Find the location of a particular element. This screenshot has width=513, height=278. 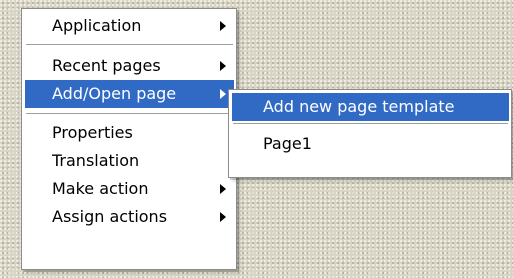

menu-item-recent-pages: Recent pages is located at coordinates (129, 66).